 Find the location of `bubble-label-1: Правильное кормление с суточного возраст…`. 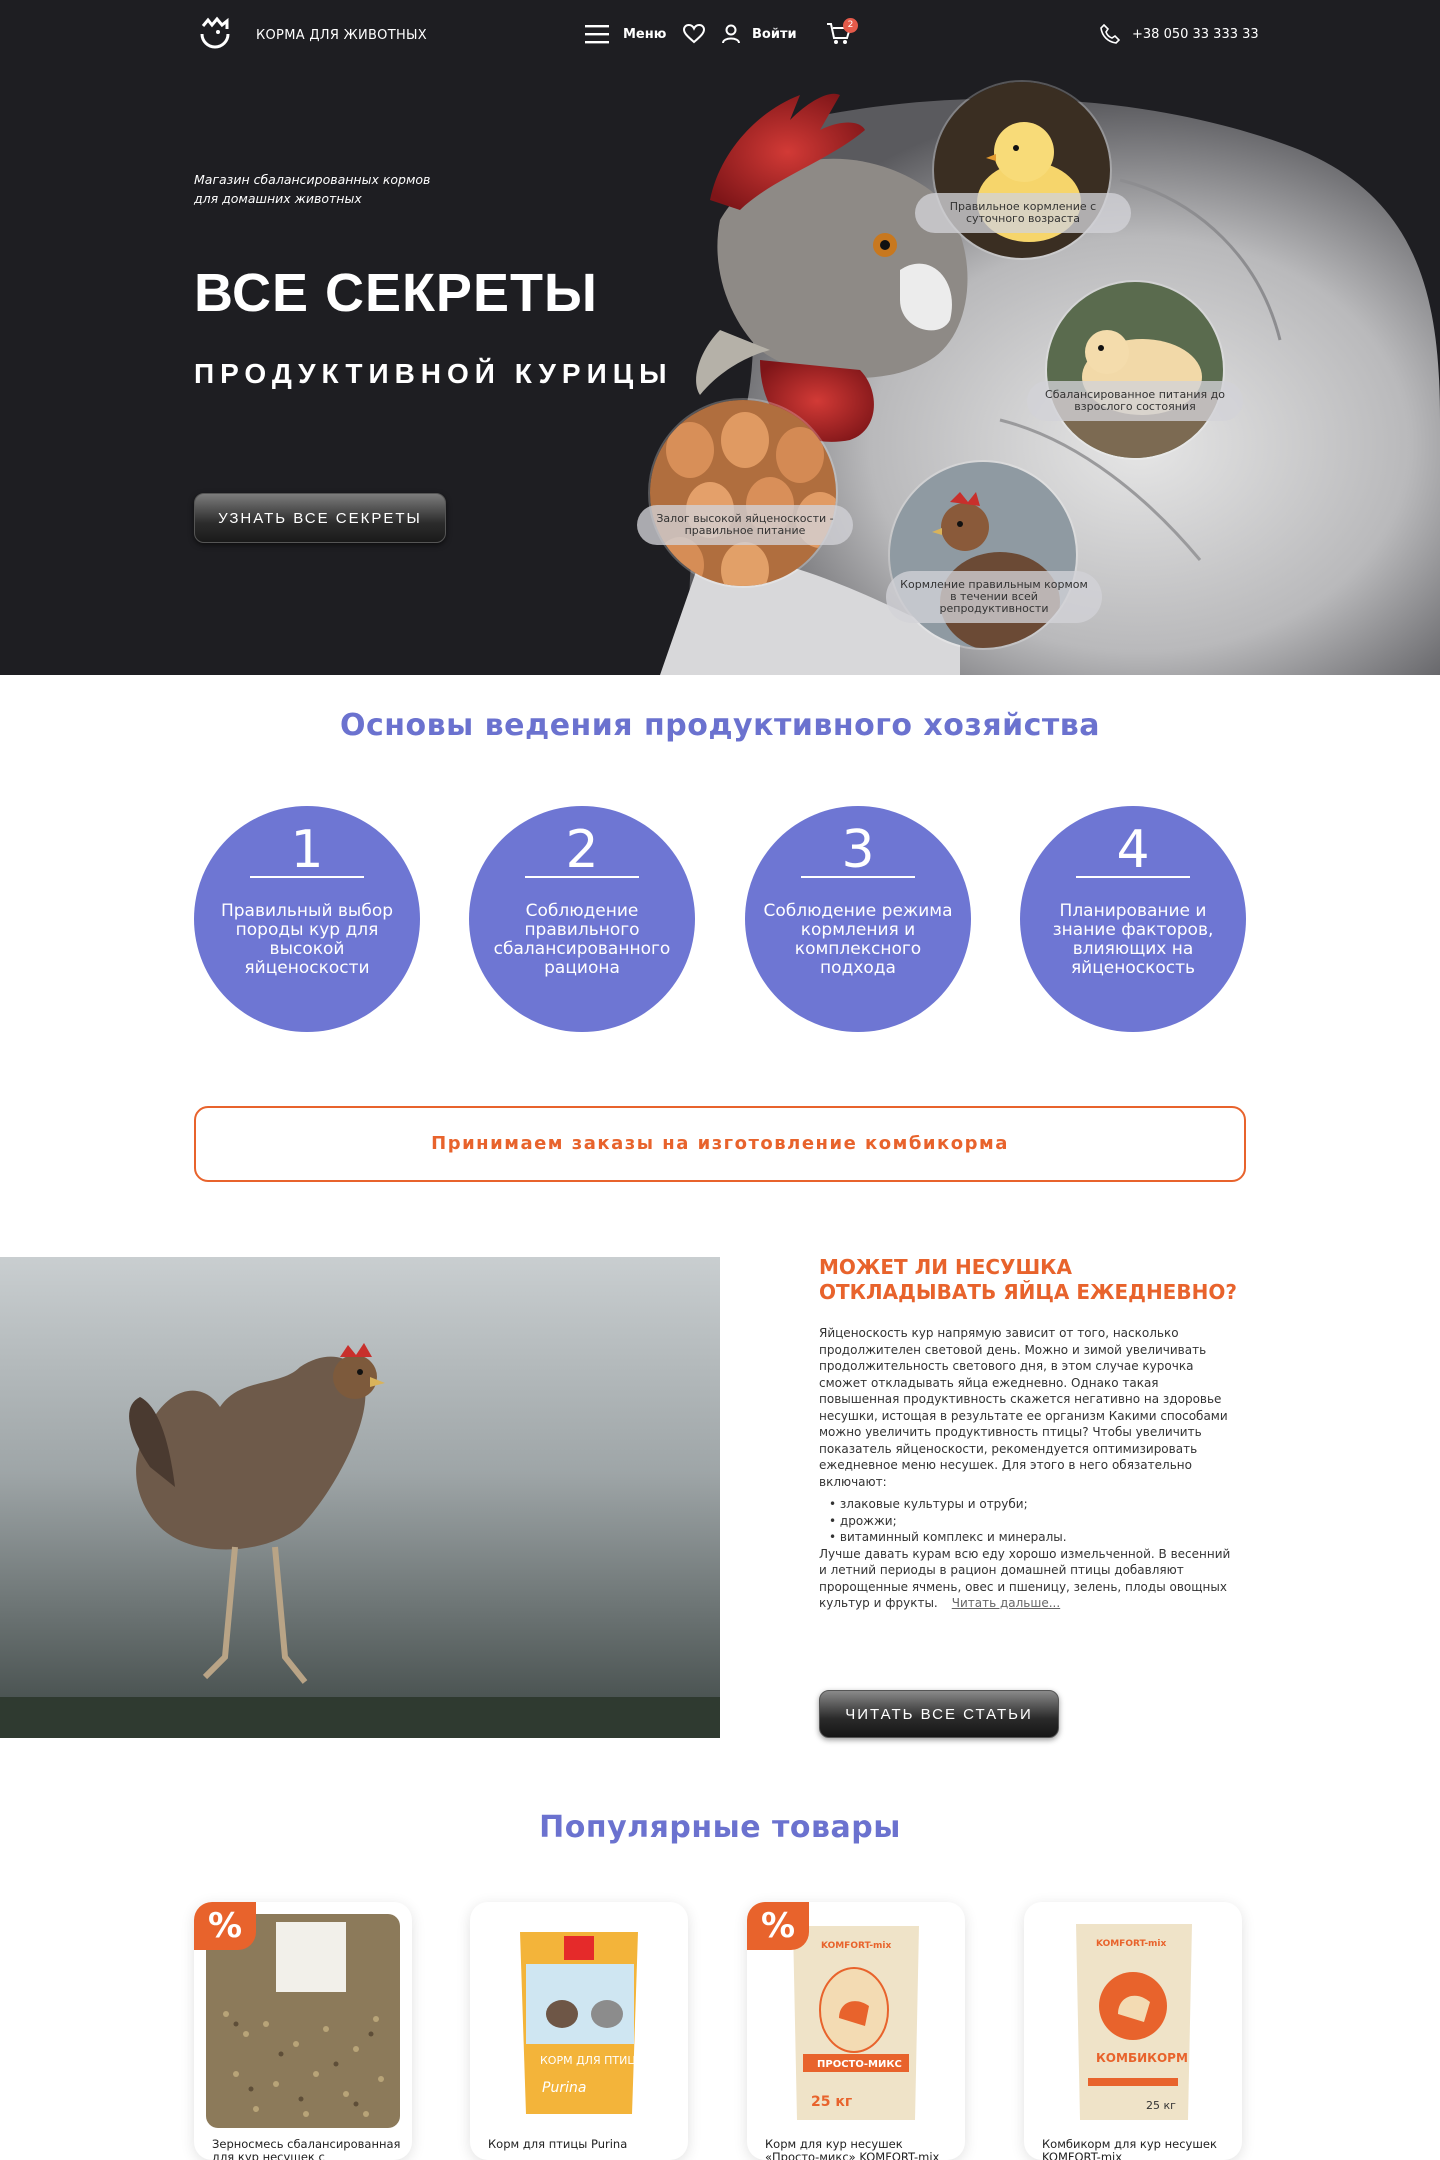

bubble-label-1: Правильное кормление с суточного возраст… is located at coordinates (1023, 213).